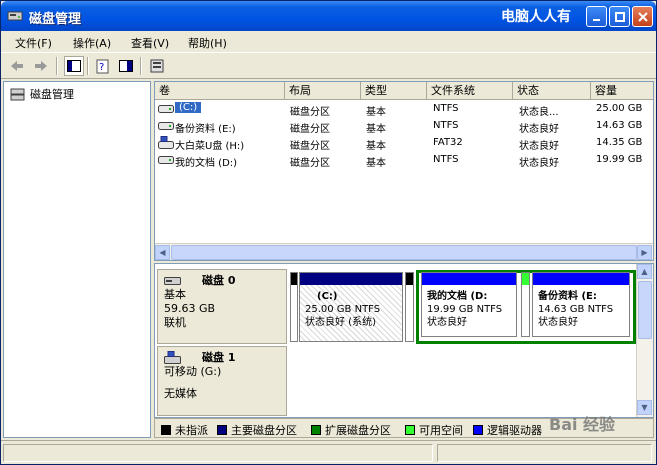 The image size is (657, 465). Describe the element at coordinates (42, 94) in the screenshot. I see `tree-item-disk-management: 磁盘管理` at that location.